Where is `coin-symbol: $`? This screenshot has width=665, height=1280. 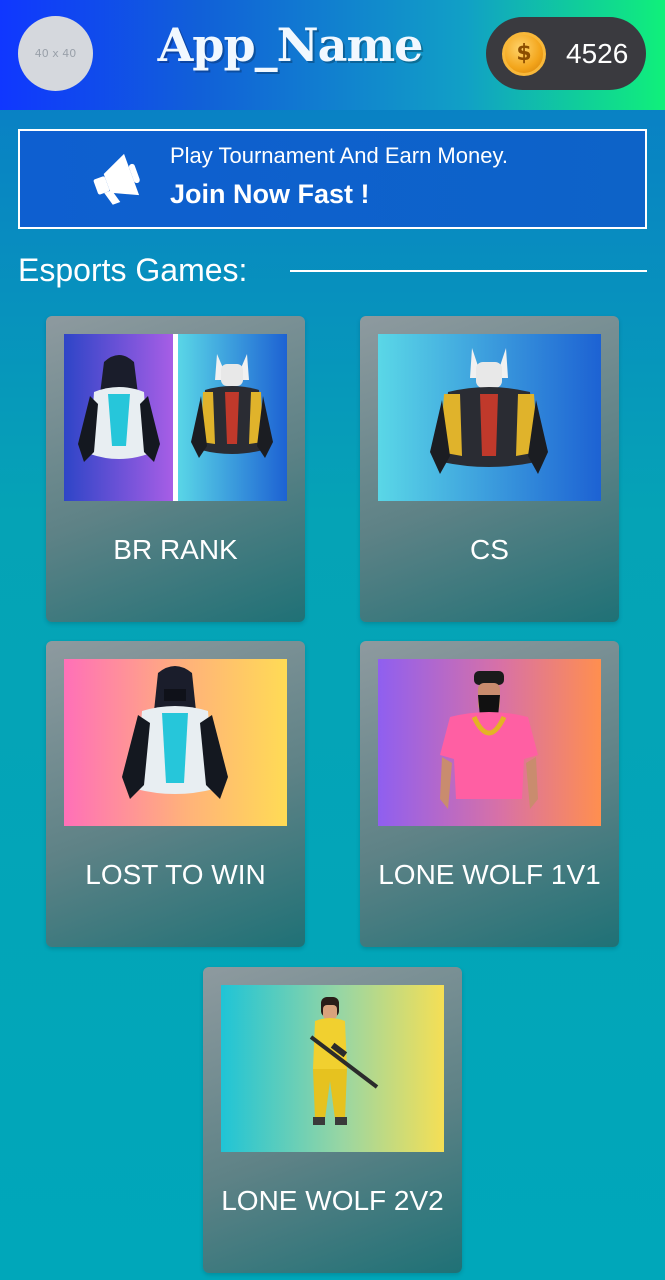
coin-symbol: $ is located at coordinates (524, 53).